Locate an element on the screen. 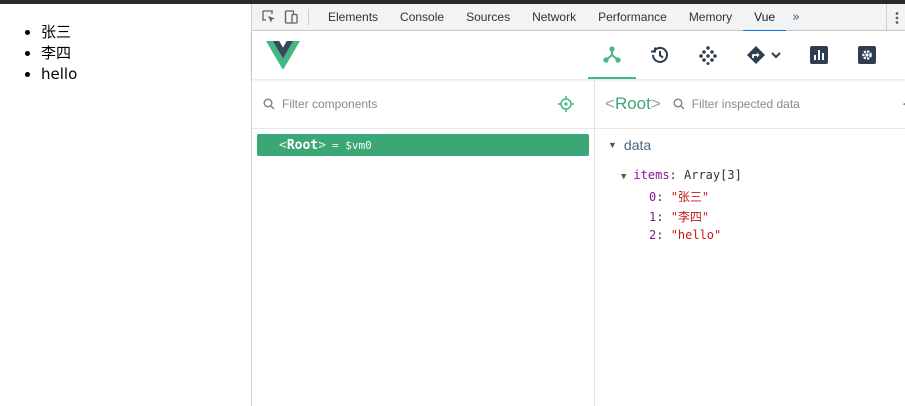  tab-performance: Performance is located at coordinates (632, 17).